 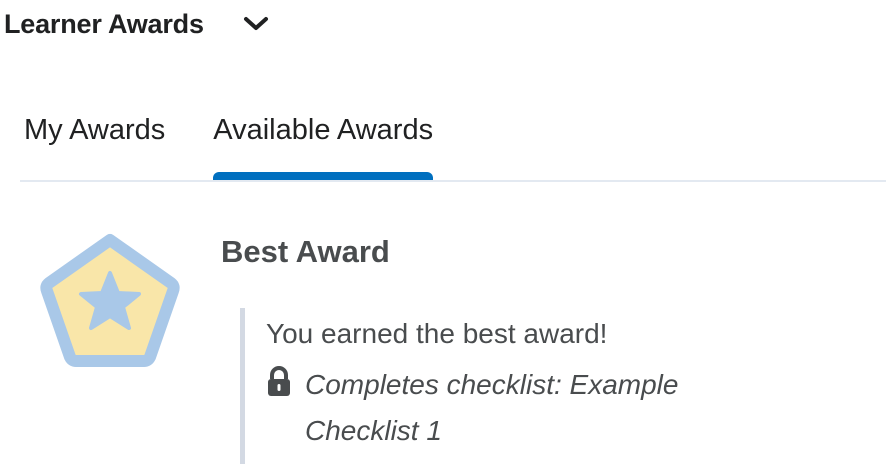 I want to click on award-description: You earned the best award!, so click(x=437, y=333).